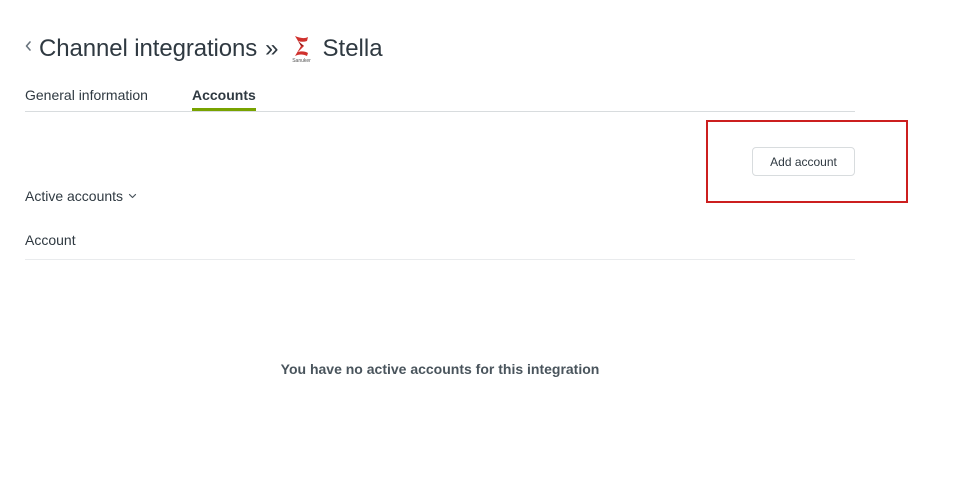 The width and height of the screenshot is (958, 478). Describe the element at coordinates (352, 48) in the screenshot. I see `integration-name: Stella` at that location.